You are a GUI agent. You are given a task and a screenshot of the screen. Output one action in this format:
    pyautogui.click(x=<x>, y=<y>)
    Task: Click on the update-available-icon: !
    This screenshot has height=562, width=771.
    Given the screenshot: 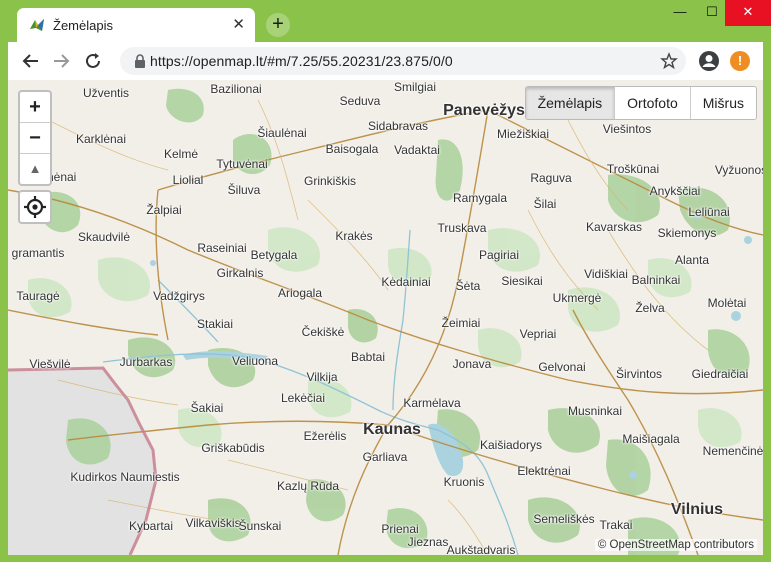 What is the action you would take?
    pyautogui.click(x=740, y=61)
    